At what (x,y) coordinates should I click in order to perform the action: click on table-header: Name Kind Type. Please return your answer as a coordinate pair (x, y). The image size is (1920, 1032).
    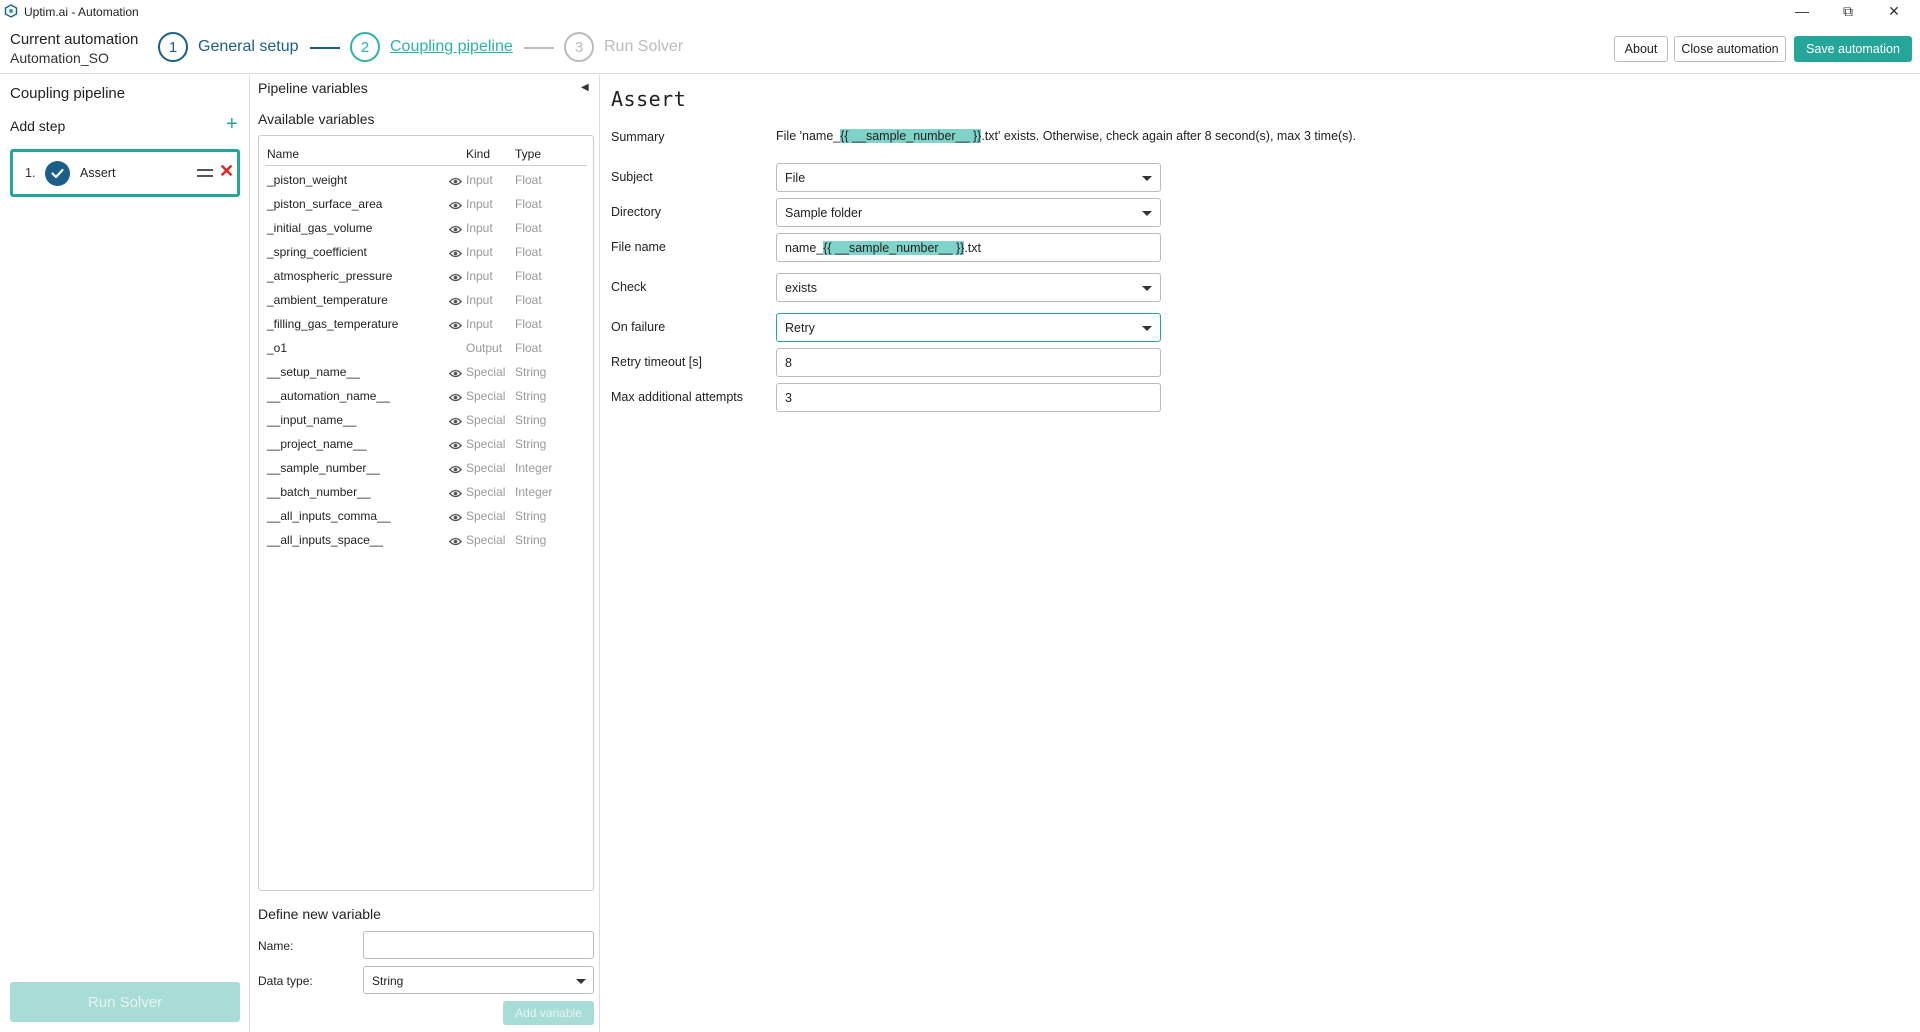
    Looking at the image, I should click on (426, 151).